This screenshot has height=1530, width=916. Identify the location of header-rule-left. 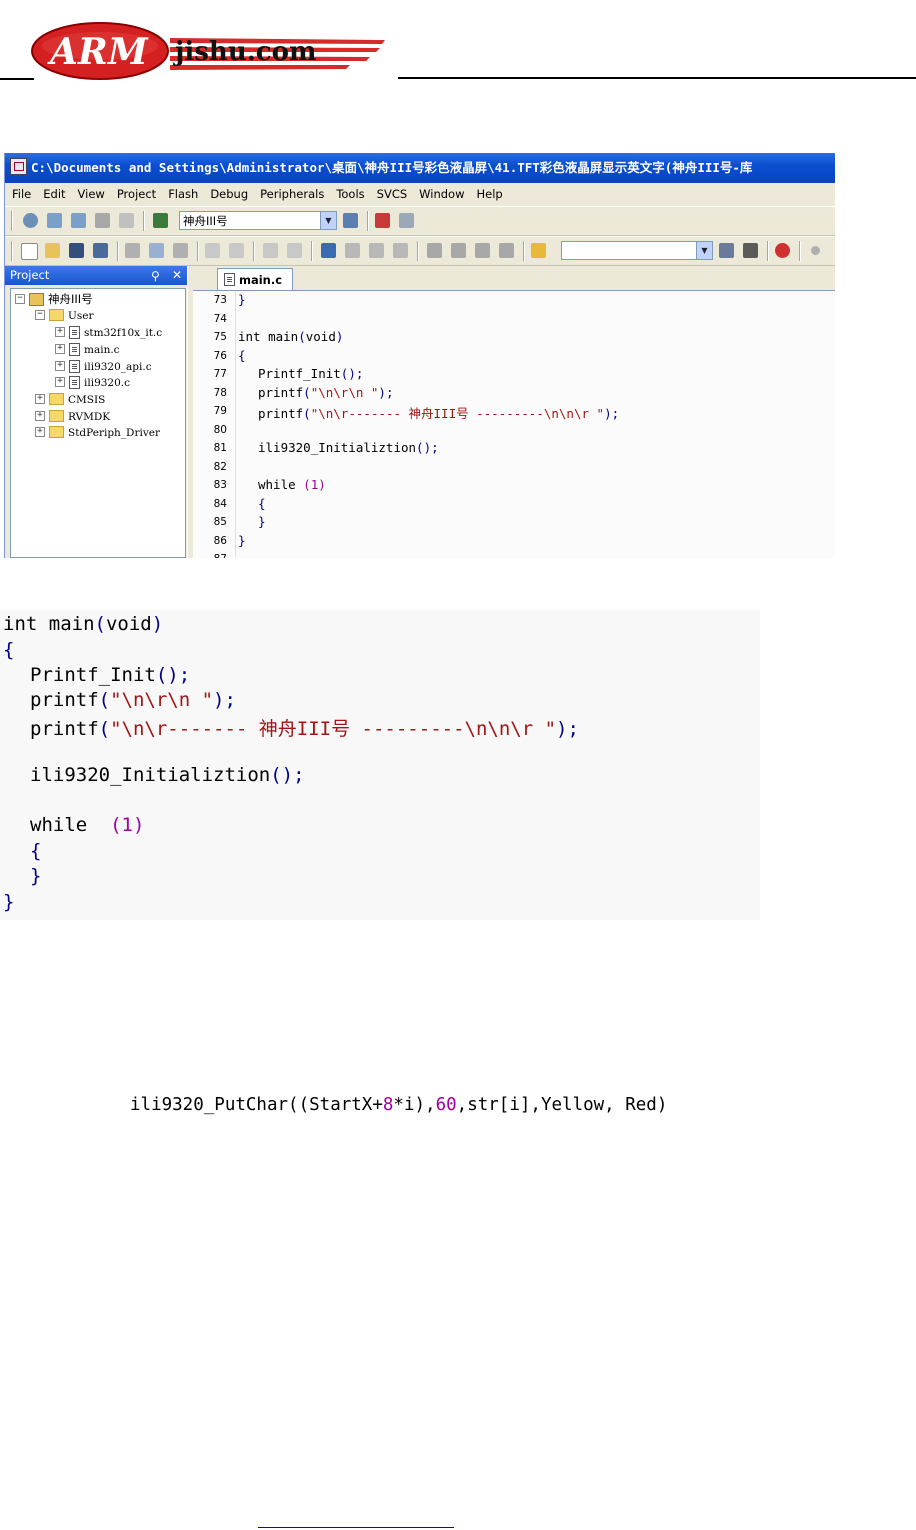
(17, 79).